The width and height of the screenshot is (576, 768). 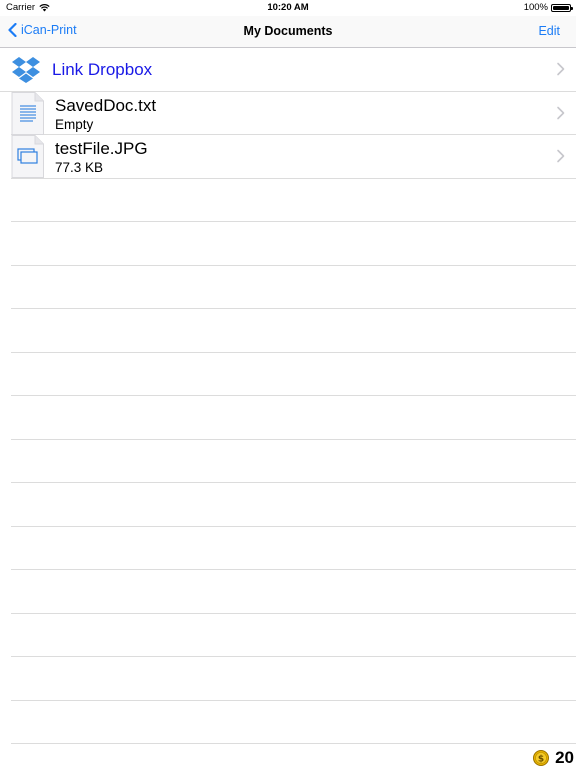 I want to click on file-row-saveddoc: SavedDoc.txt Empty, so click(x=293, y=113).